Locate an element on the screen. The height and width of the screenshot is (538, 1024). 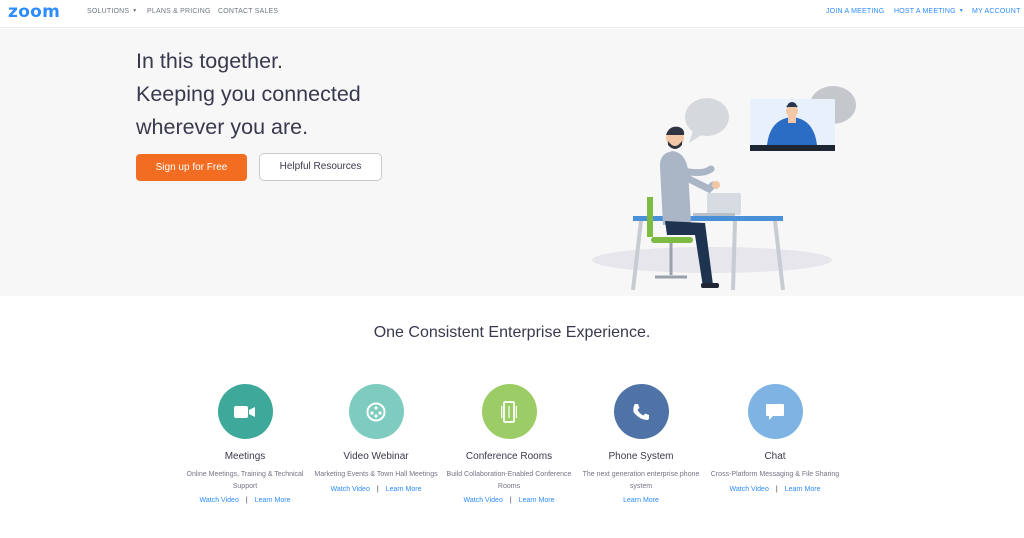
feature-name: Chat is located at coordinates (775, 456).